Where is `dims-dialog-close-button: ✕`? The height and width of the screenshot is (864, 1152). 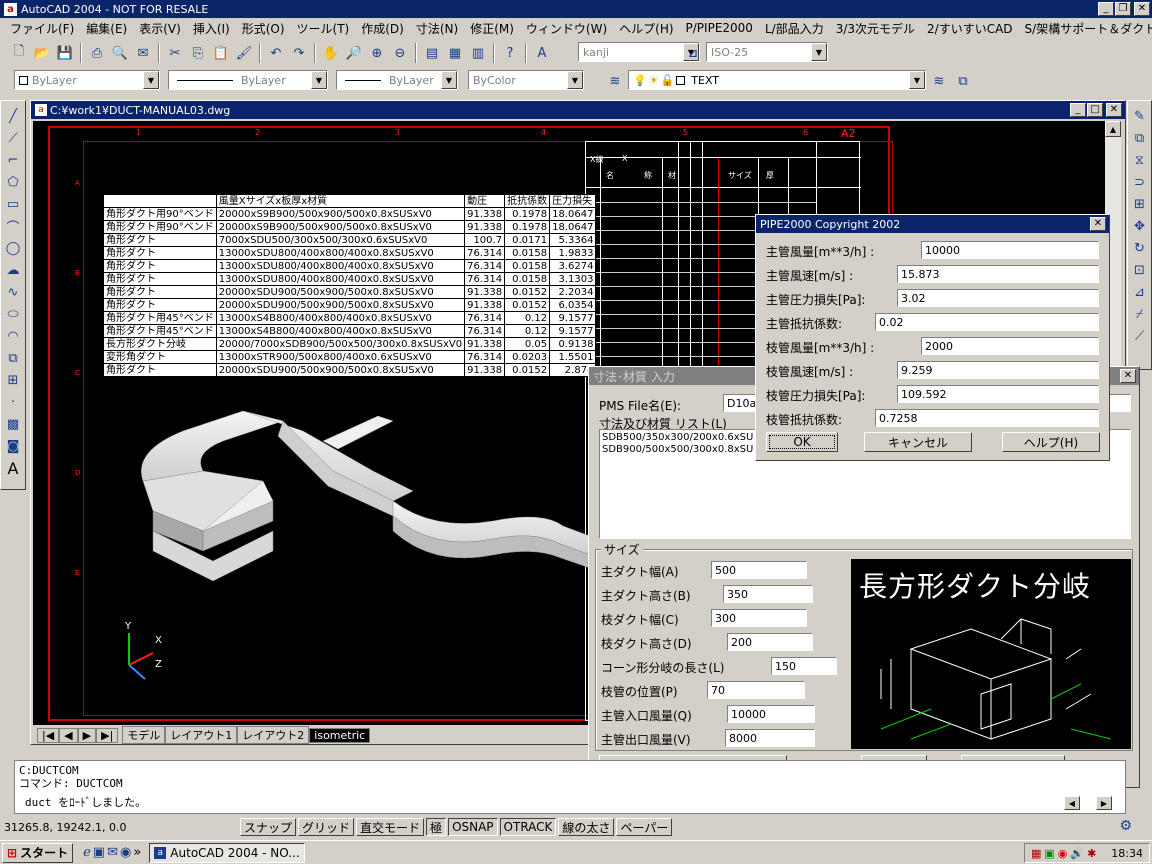 dims-dialog-close-button: ✕ is located at coordinates (1128, 376).